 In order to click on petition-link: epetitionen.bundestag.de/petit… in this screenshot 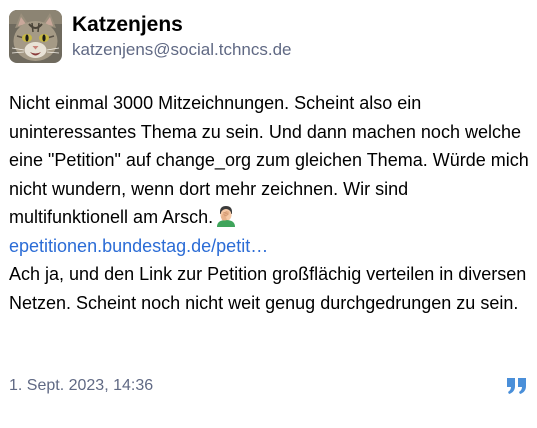, I will do `click(270, 246)`.